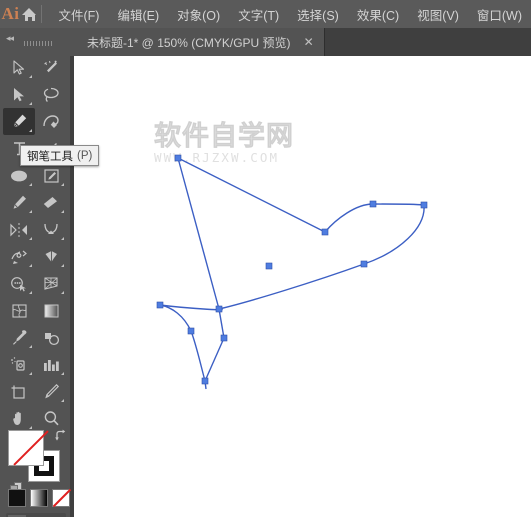 Image resolution: width=531 pixels, height=517 pixels. I want to click on swap-arrow-icon, so click(61, 436).